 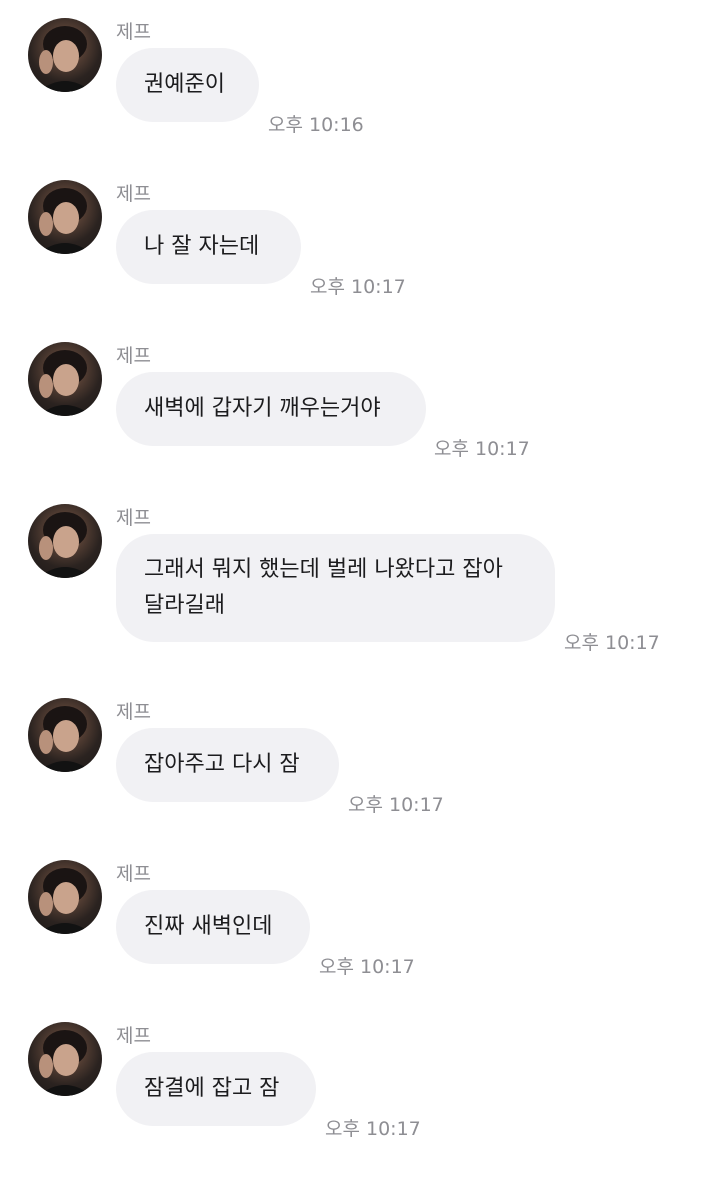 I want to click on message-bubble: 잡아주고 다시 잠, so click(x=227, y=765).